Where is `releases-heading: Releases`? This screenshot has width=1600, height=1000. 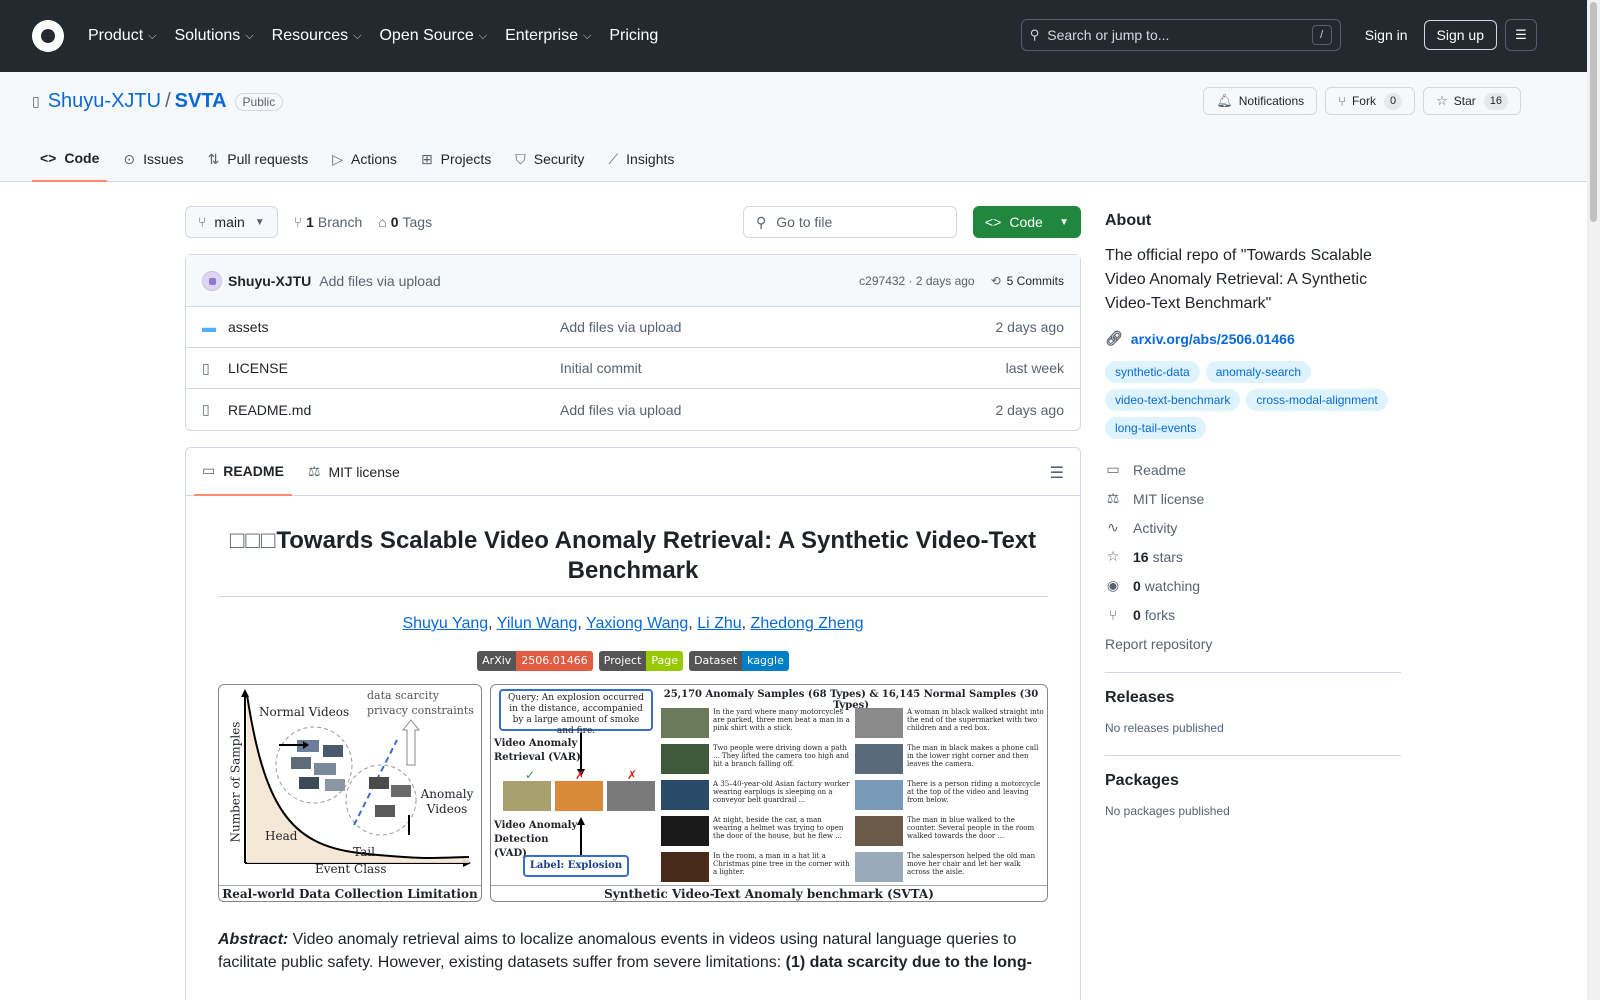 releases-heading: Releases is located at coordinates (1253, 698).